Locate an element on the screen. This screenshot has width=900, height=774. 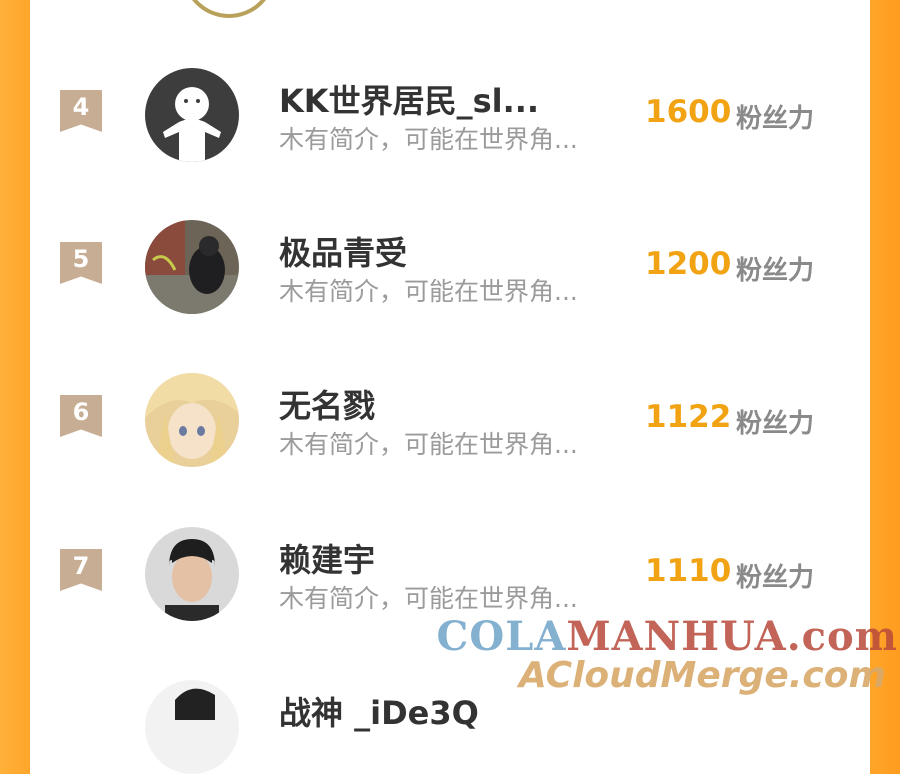
rank-badge: 6 is located at coordinates (81, 416).